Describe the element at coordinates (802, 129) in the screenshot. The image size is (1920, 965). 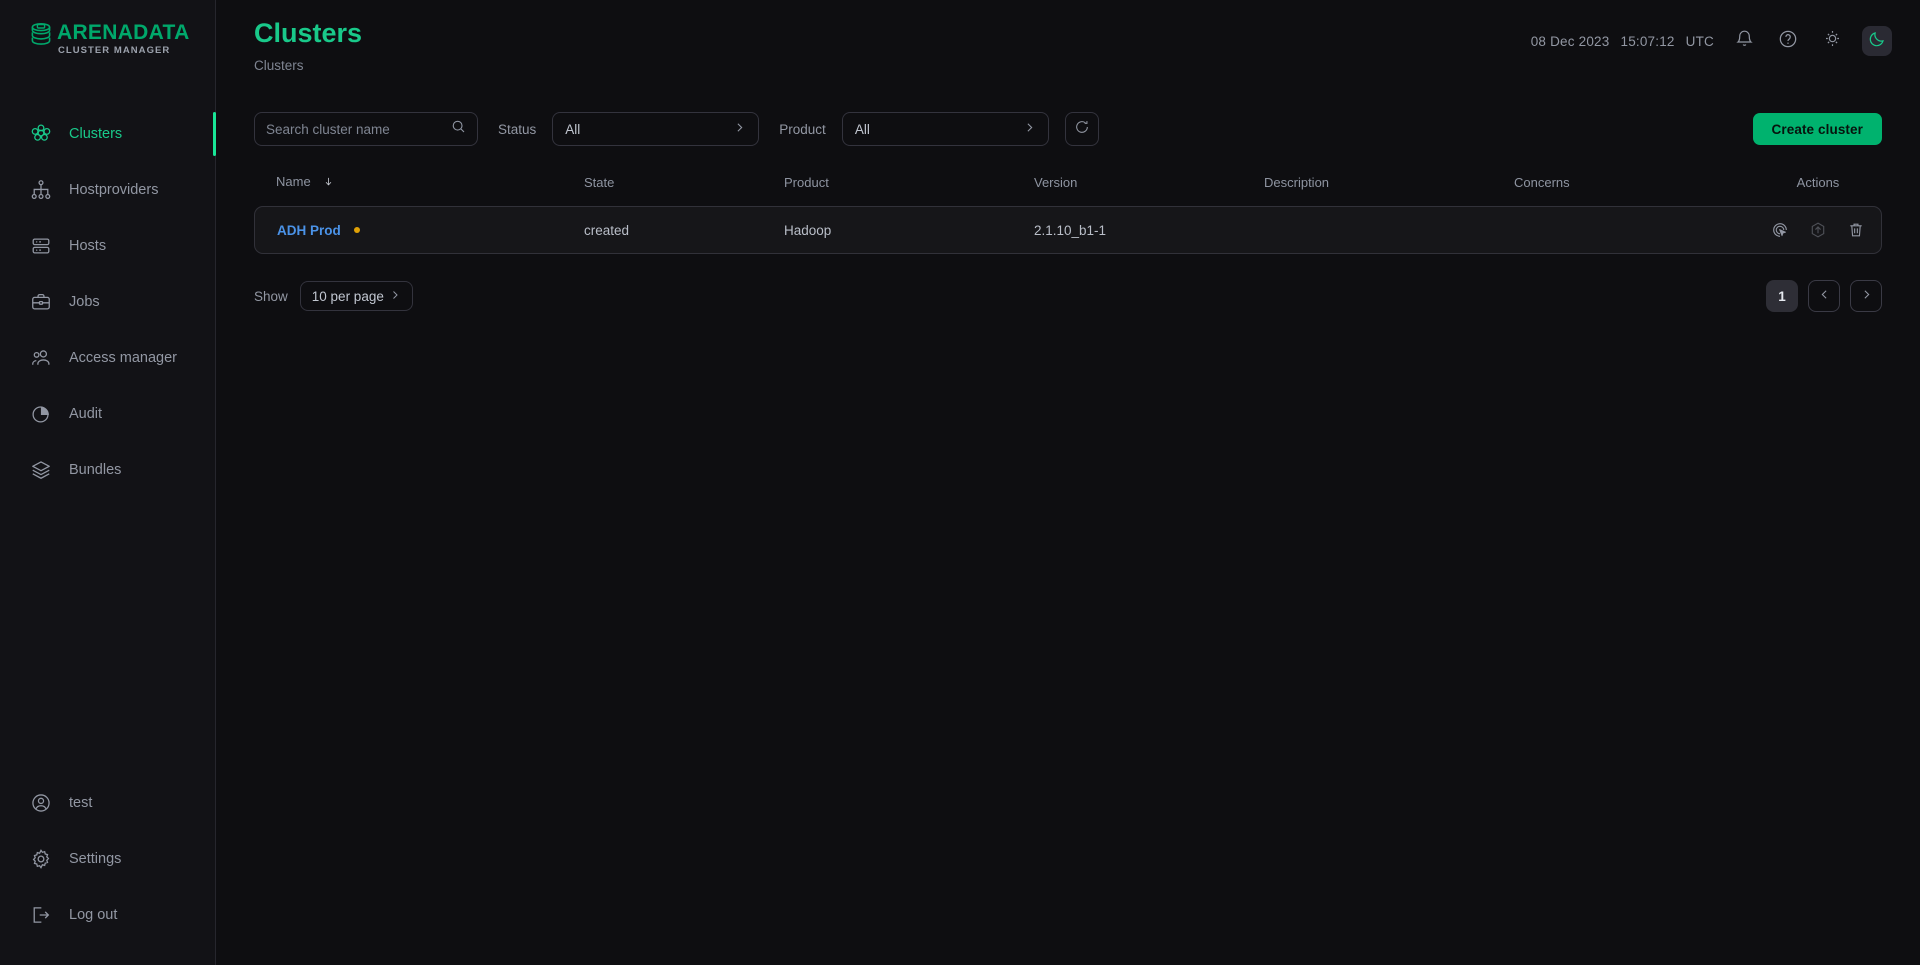
I see `product-filter-label: Product` at that location.